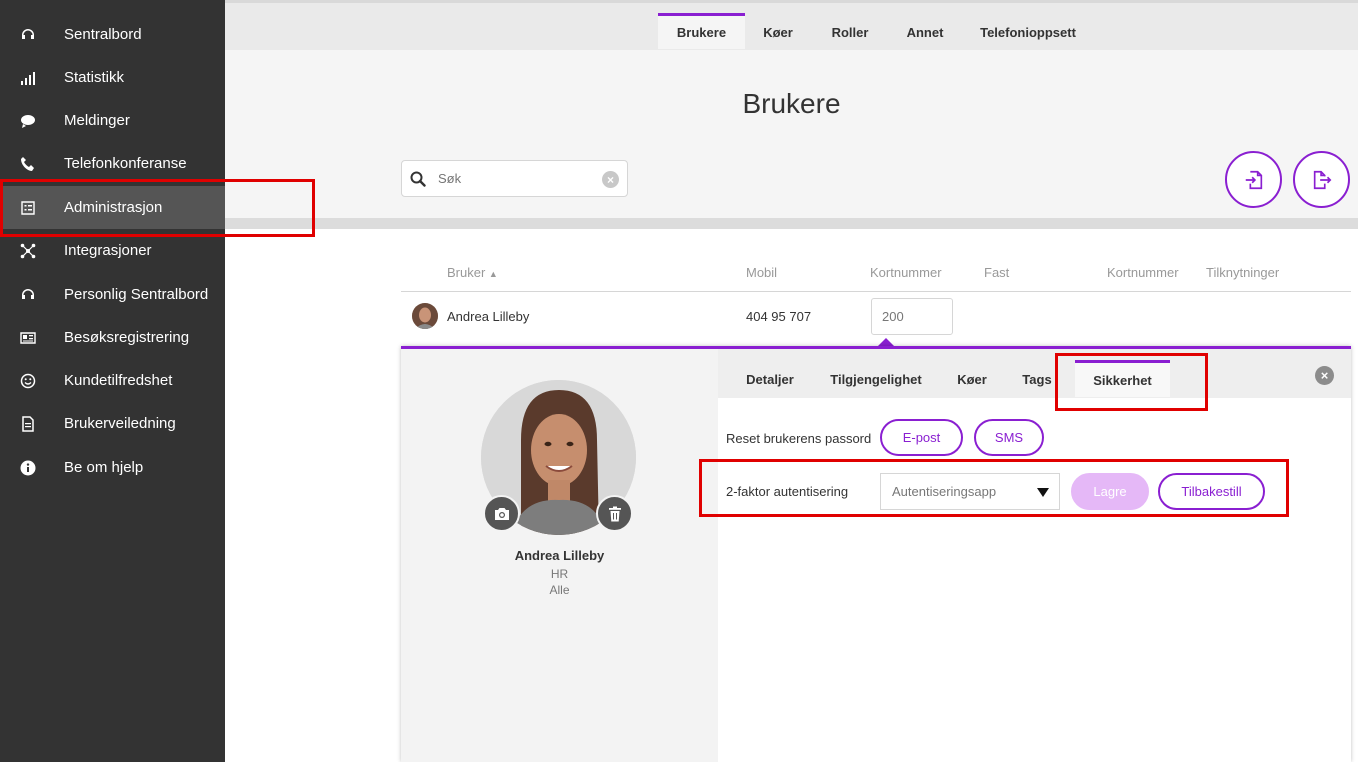 The width and height of the screenshot is (1358, 762). I want to click on sidebar-item-label: Kundetilfredshet, so click(118, 380).